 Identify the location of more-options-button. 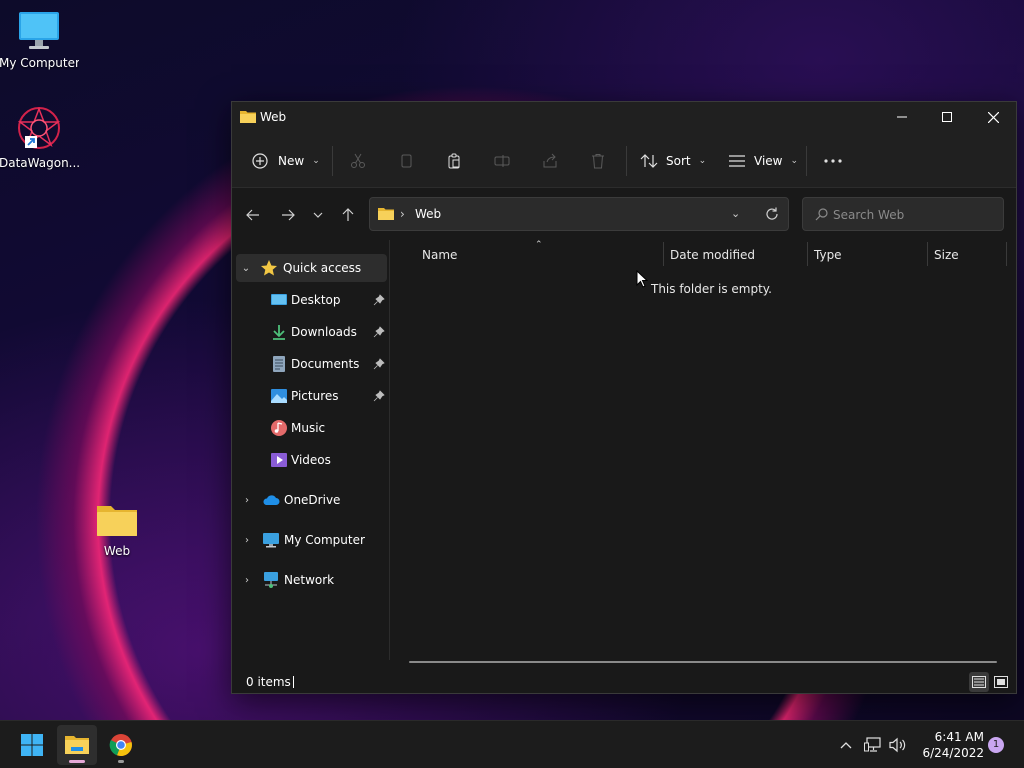
(833, 161).